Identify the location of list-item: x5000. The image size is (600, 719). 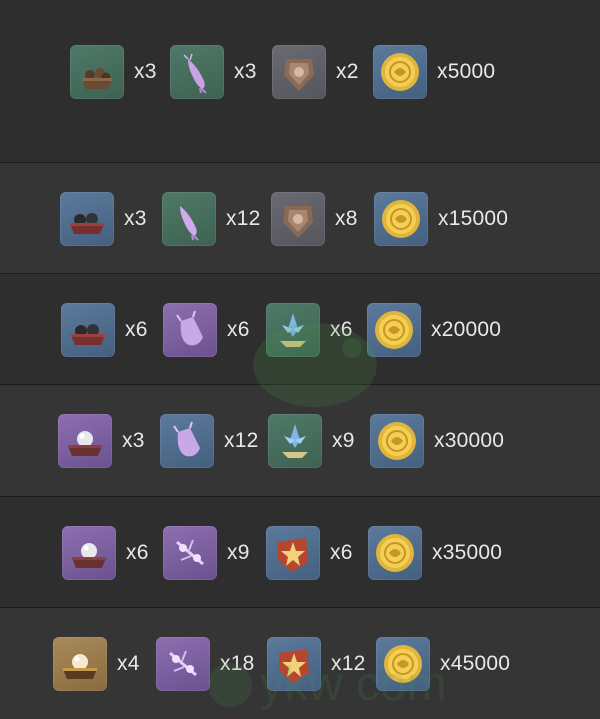
(434, 72).